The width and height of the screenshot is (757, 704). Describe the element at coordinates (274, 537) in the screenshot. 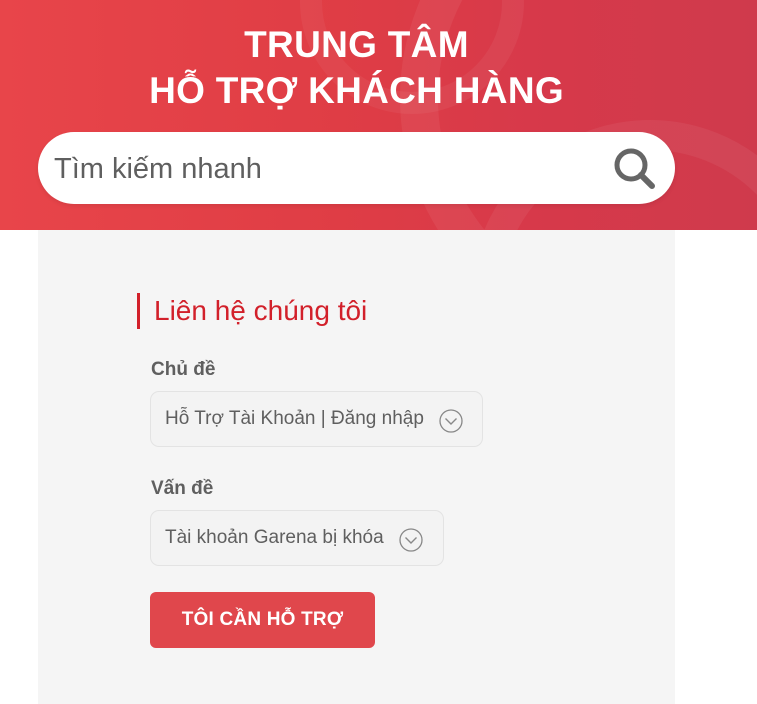

I see `issue-selected-value: Tài khoản Garena bị khóa` at that location.